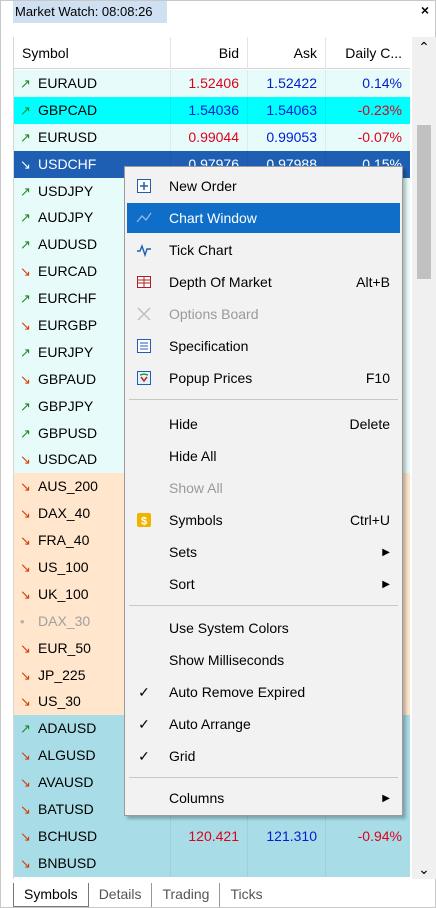 The image size is (436, 908). Describe the element at coordinates (263, 424) in the screenshot. I see `menu-item-hide: Hide Delete` at that location.